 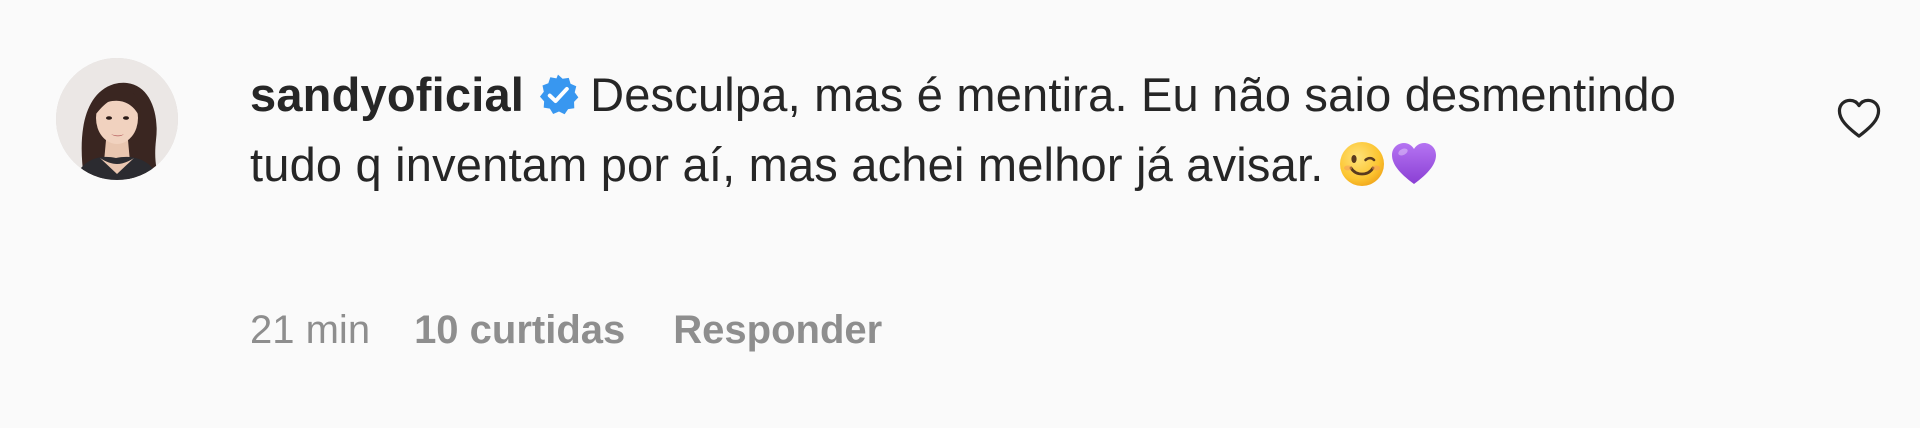 I want to click on heart-outline-icon, so click(x=1859, y=118).